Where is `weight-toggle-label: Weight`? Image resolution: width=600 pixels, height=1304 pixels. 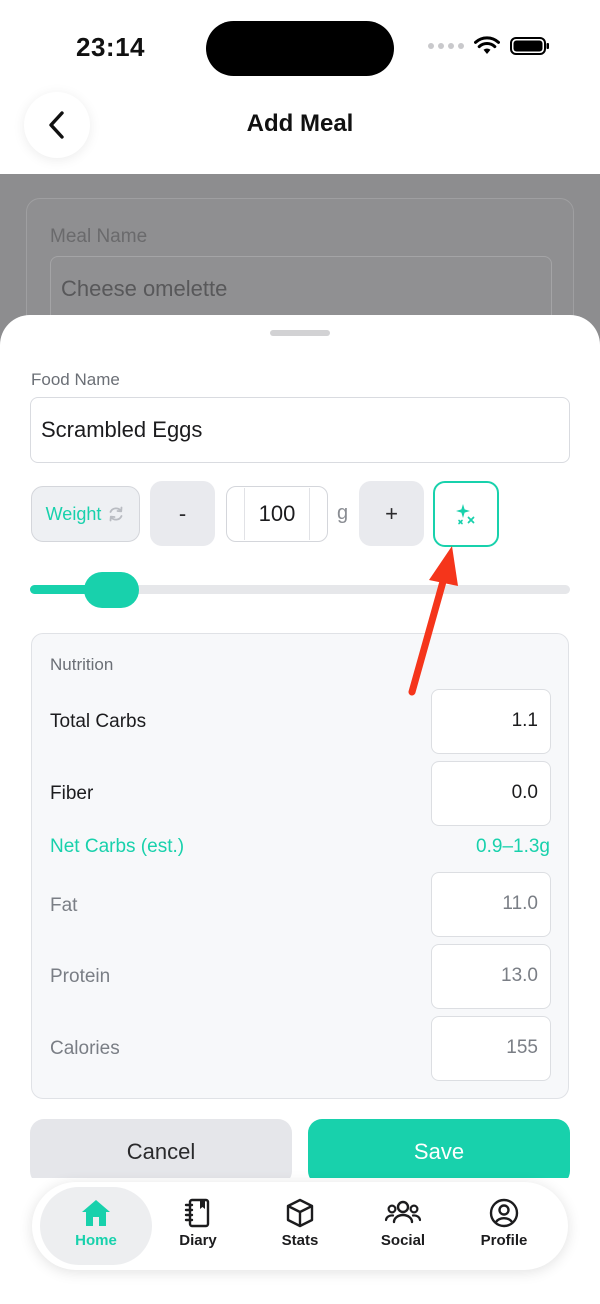 weight-toggle-label: Weight is located at coordinates (73, 513).